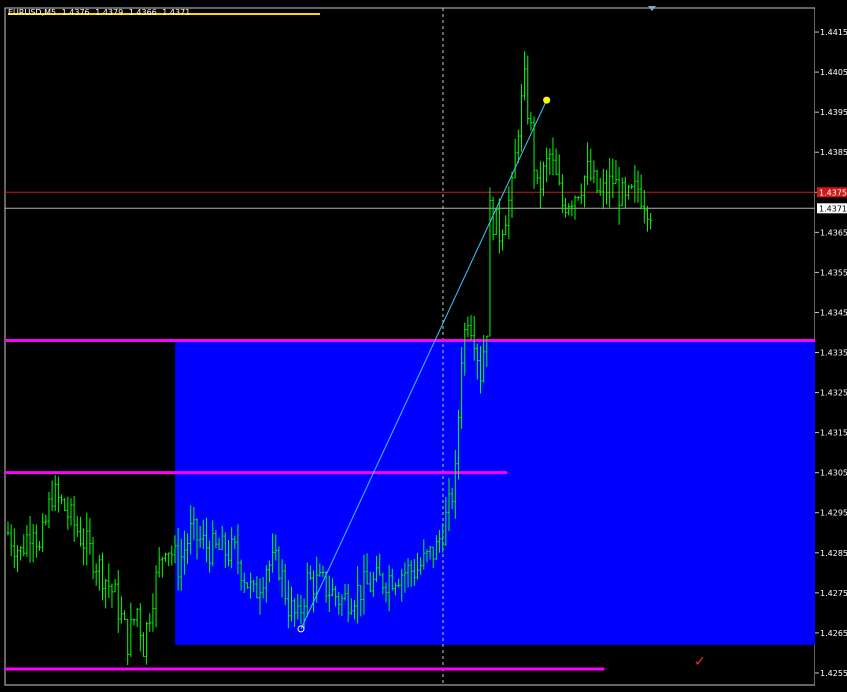 The image size is (847, 692). I want to click on tick-label: 1.4285, so click(833, 553).